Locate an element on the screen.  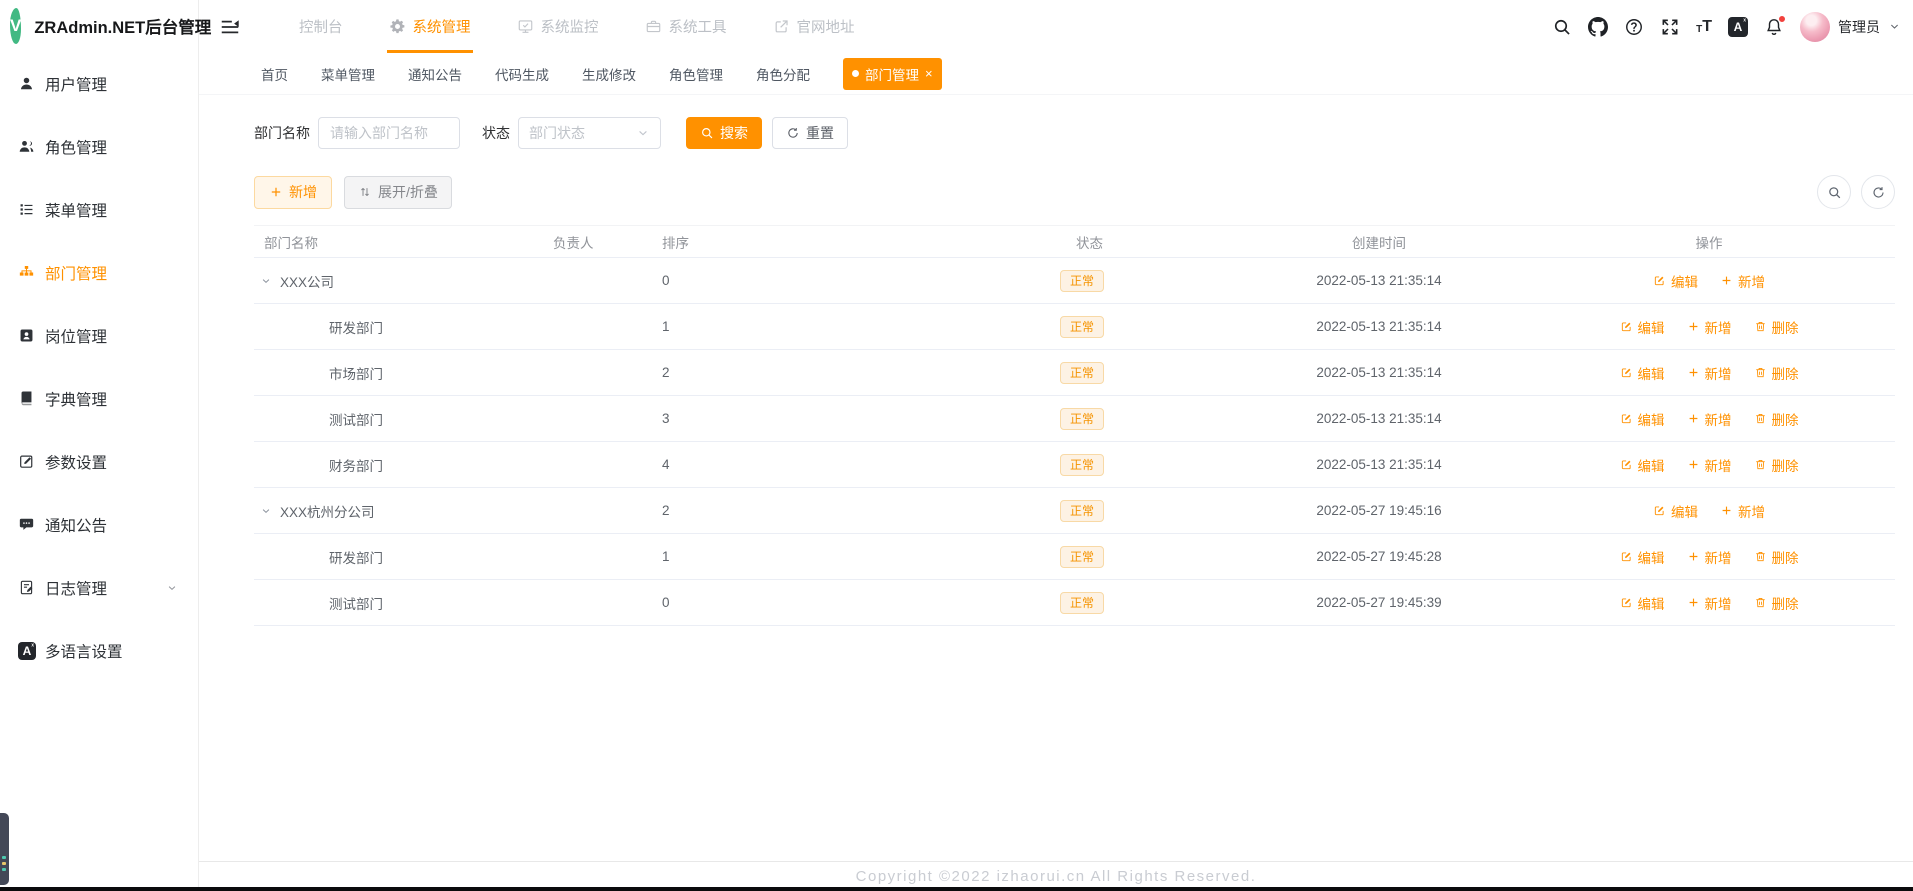
sidebar-item-logs: 日志管理 is located at coordinates (99, 587).